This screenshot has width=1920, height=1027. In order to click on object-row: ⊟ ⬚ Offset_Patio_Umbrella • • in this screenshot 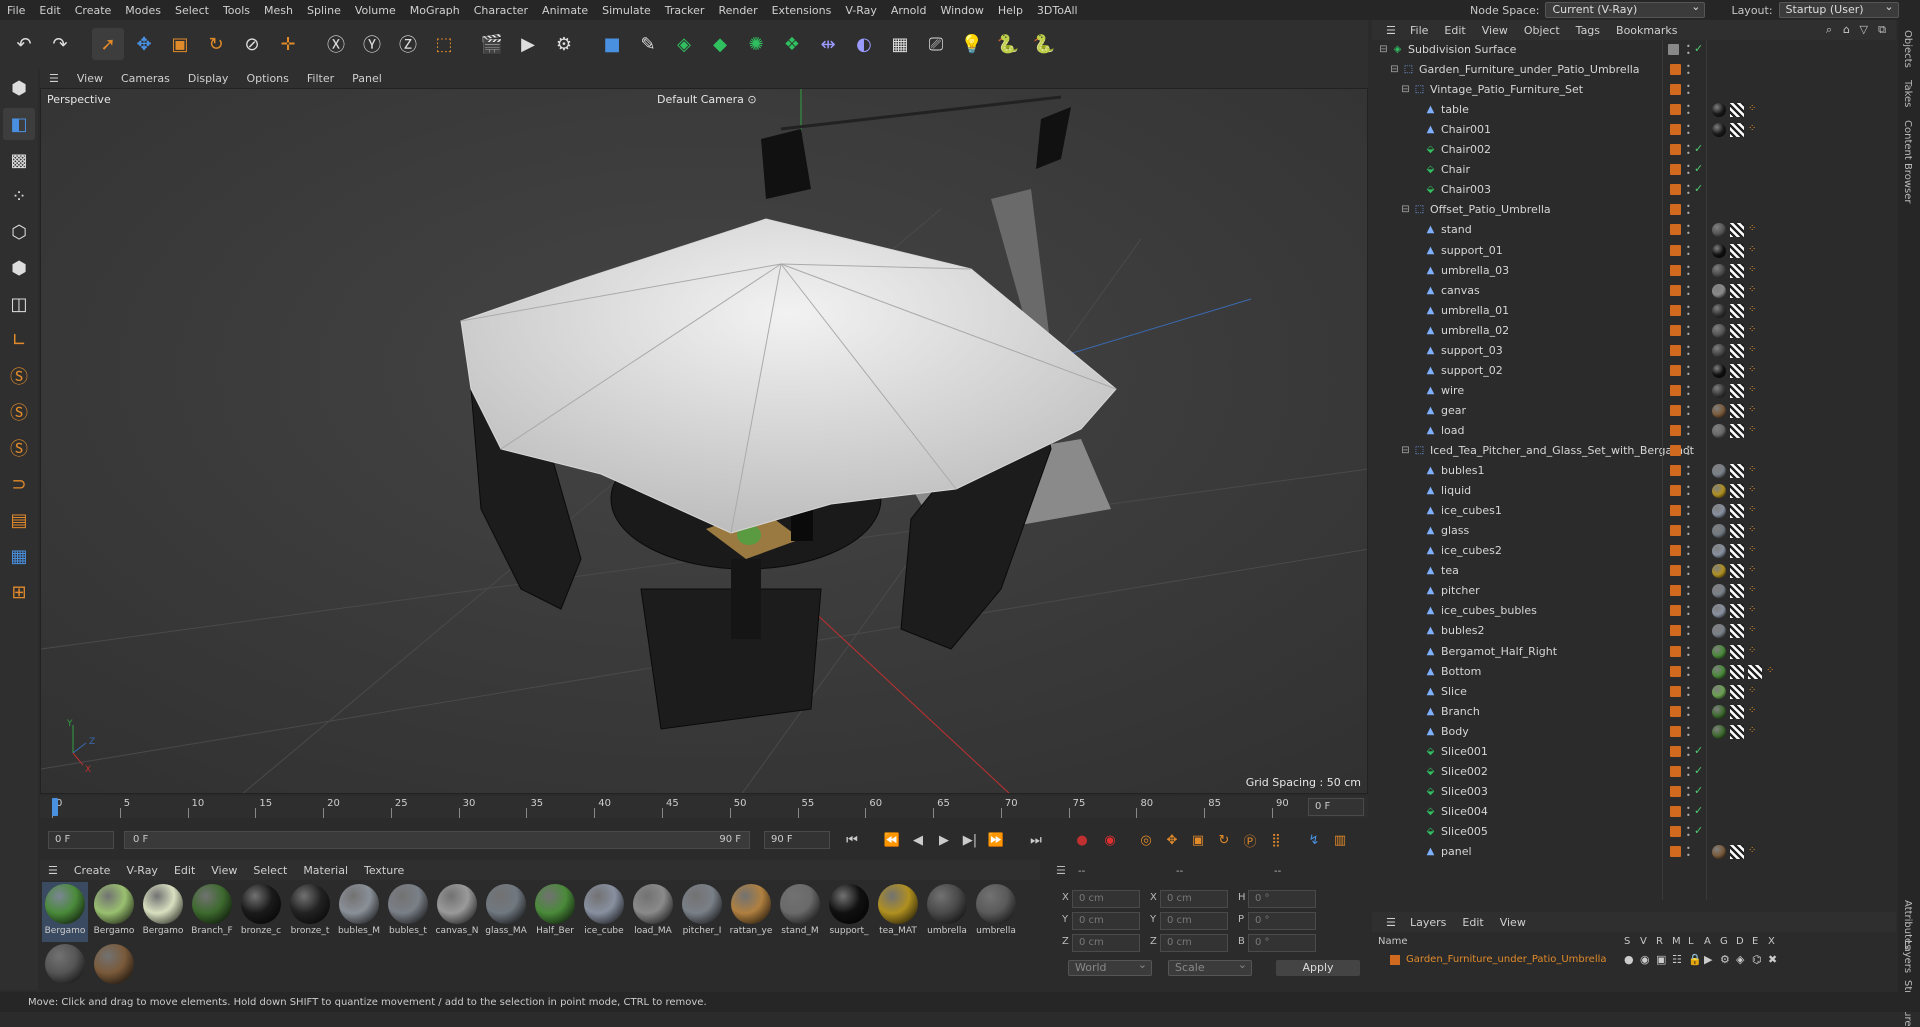, I will do `click(1634, 210)`.